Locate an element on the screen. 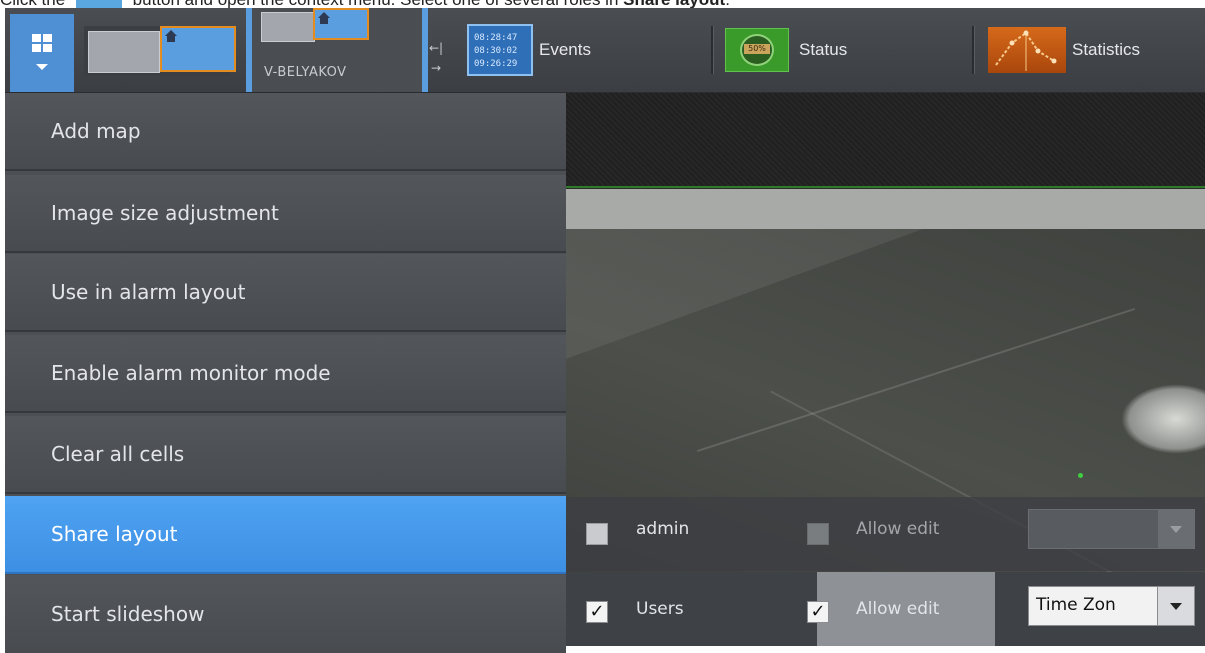 The image size is (1205, 653). menu-item-label: Clear all cells is located at coordinates (118, 454).